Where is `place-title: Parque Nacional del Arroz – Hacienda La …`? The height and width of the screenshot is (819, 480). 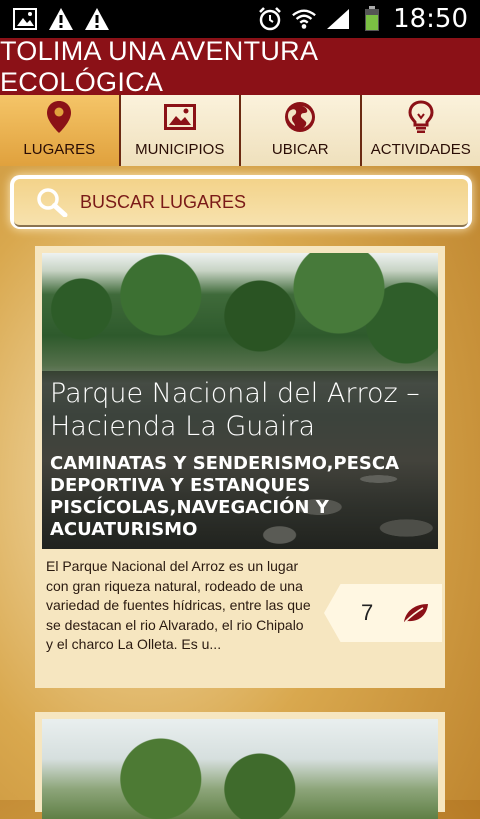 place-title: Parque Nacional del Arroz – Hacienda La … is located at coordinates (240, 410).